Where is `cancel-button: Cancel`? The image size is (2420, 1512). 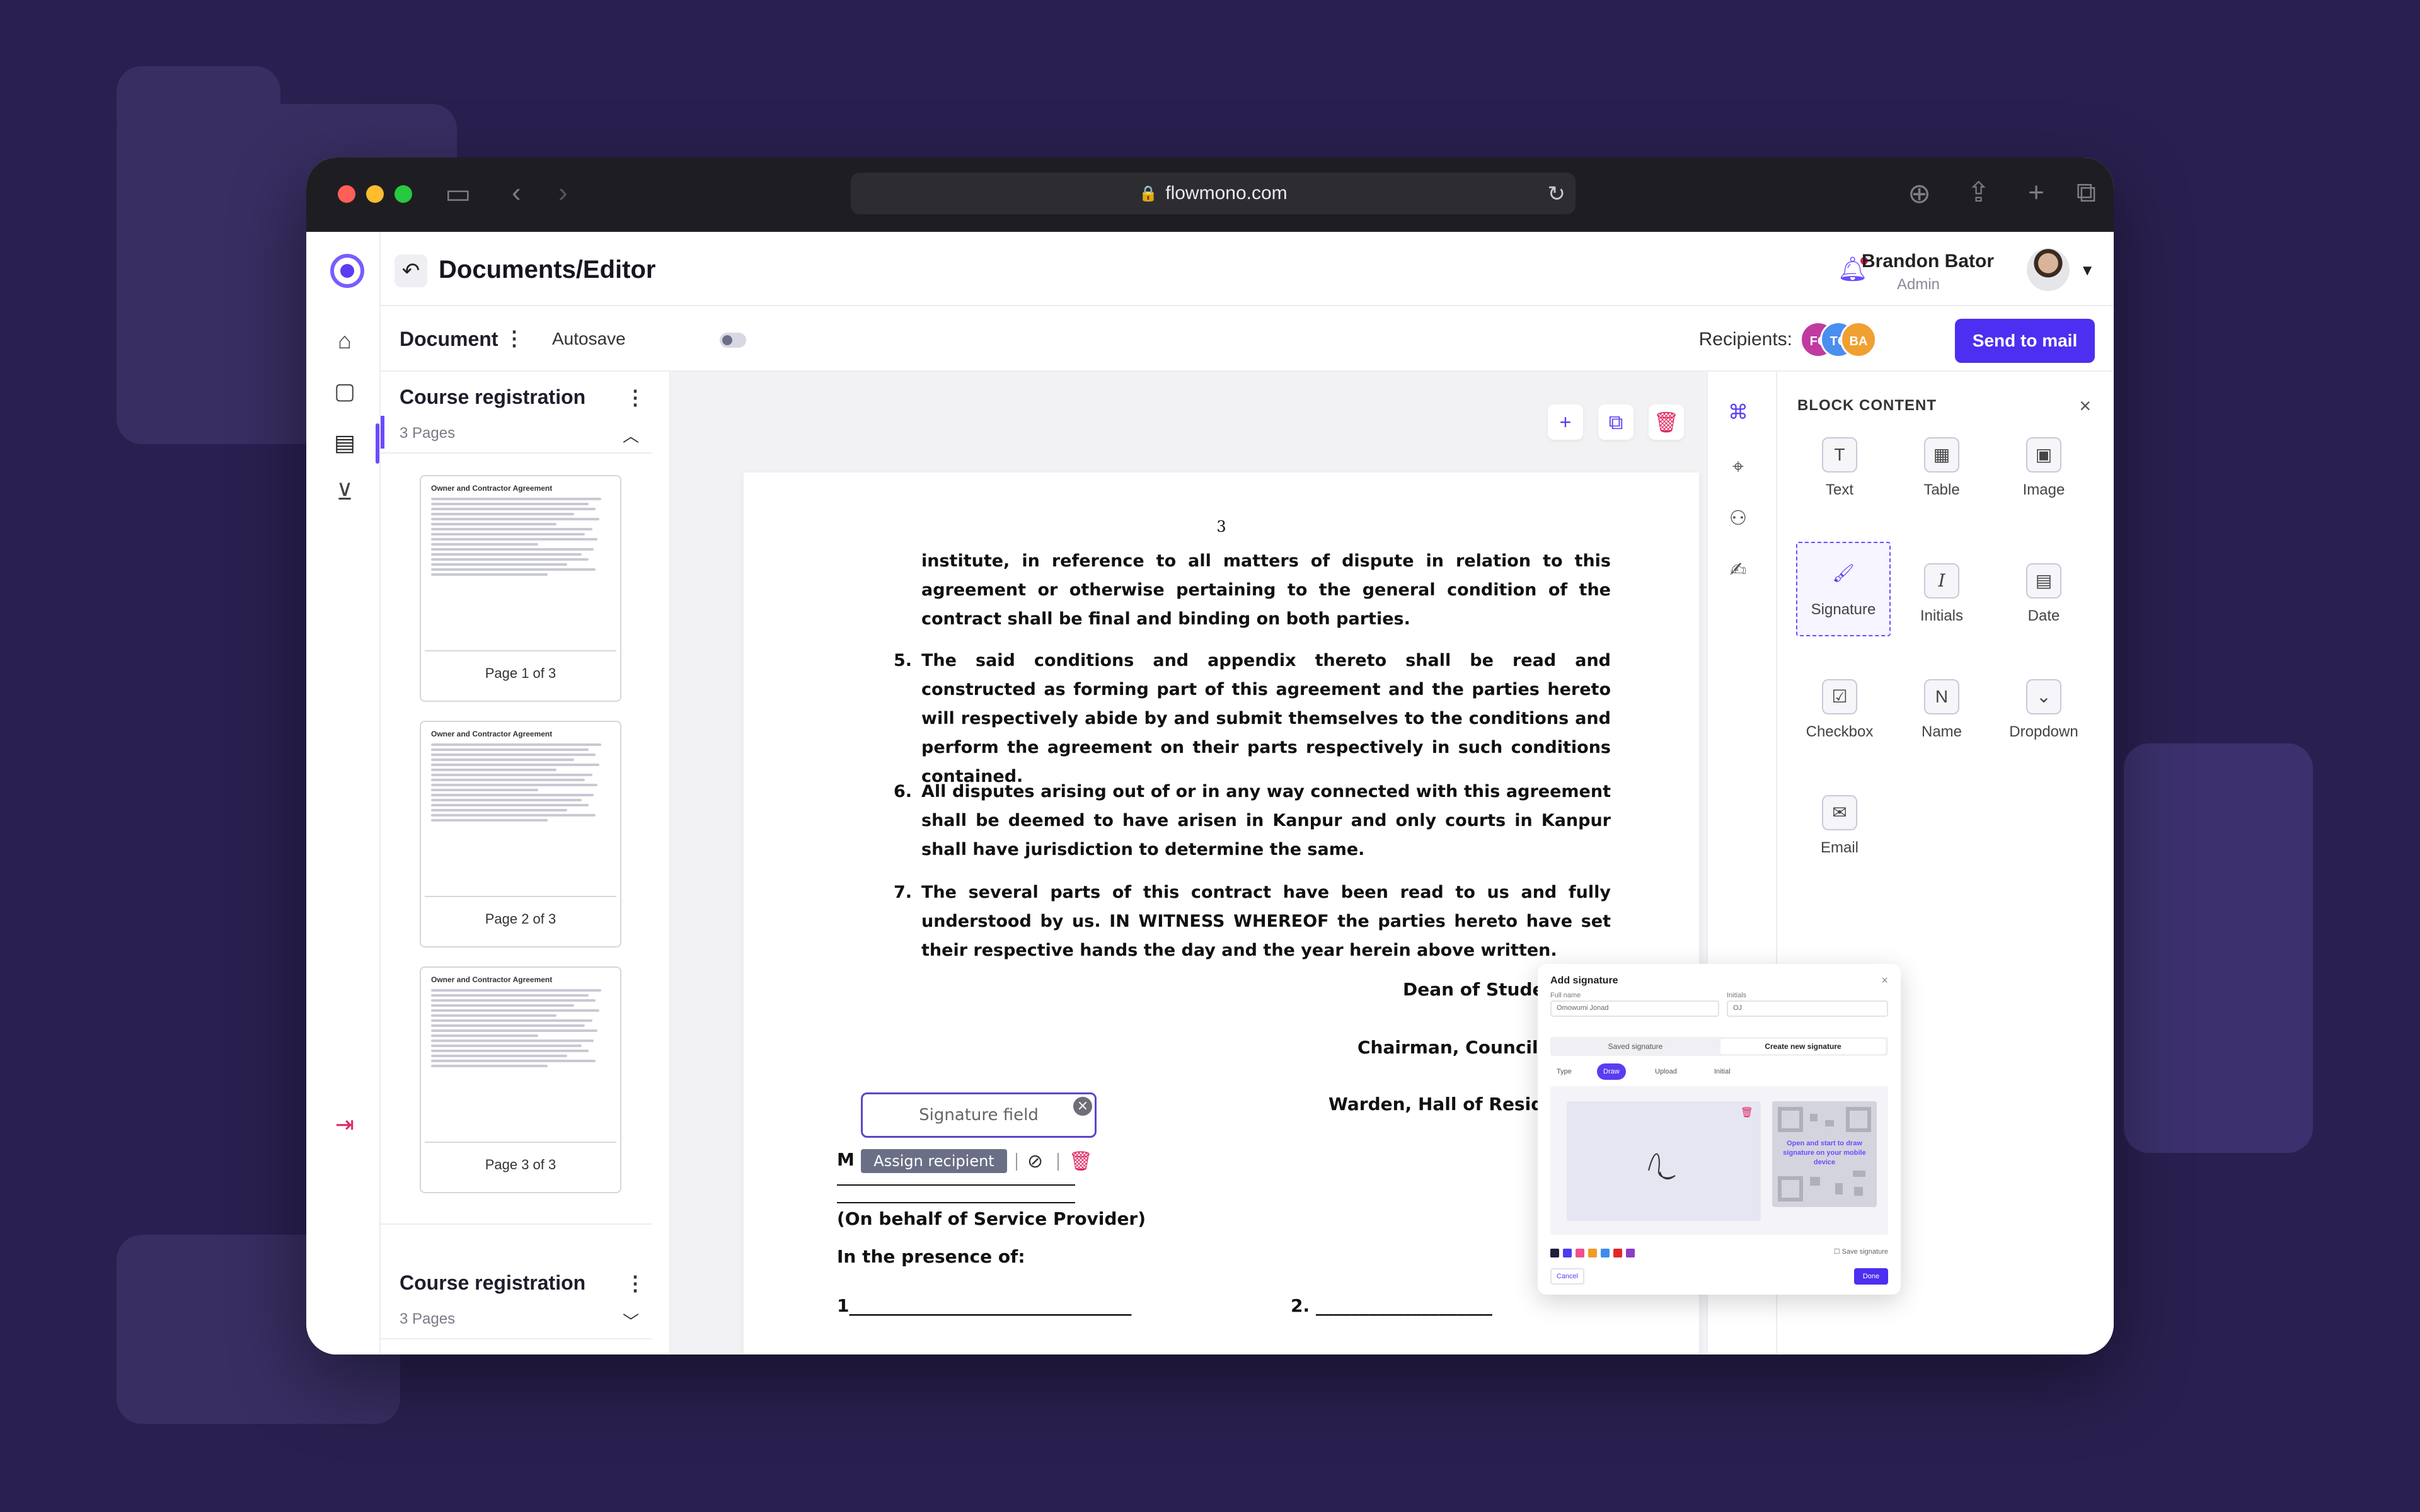 cancel-button: Cancel is located at coordinates (1567, 1276).